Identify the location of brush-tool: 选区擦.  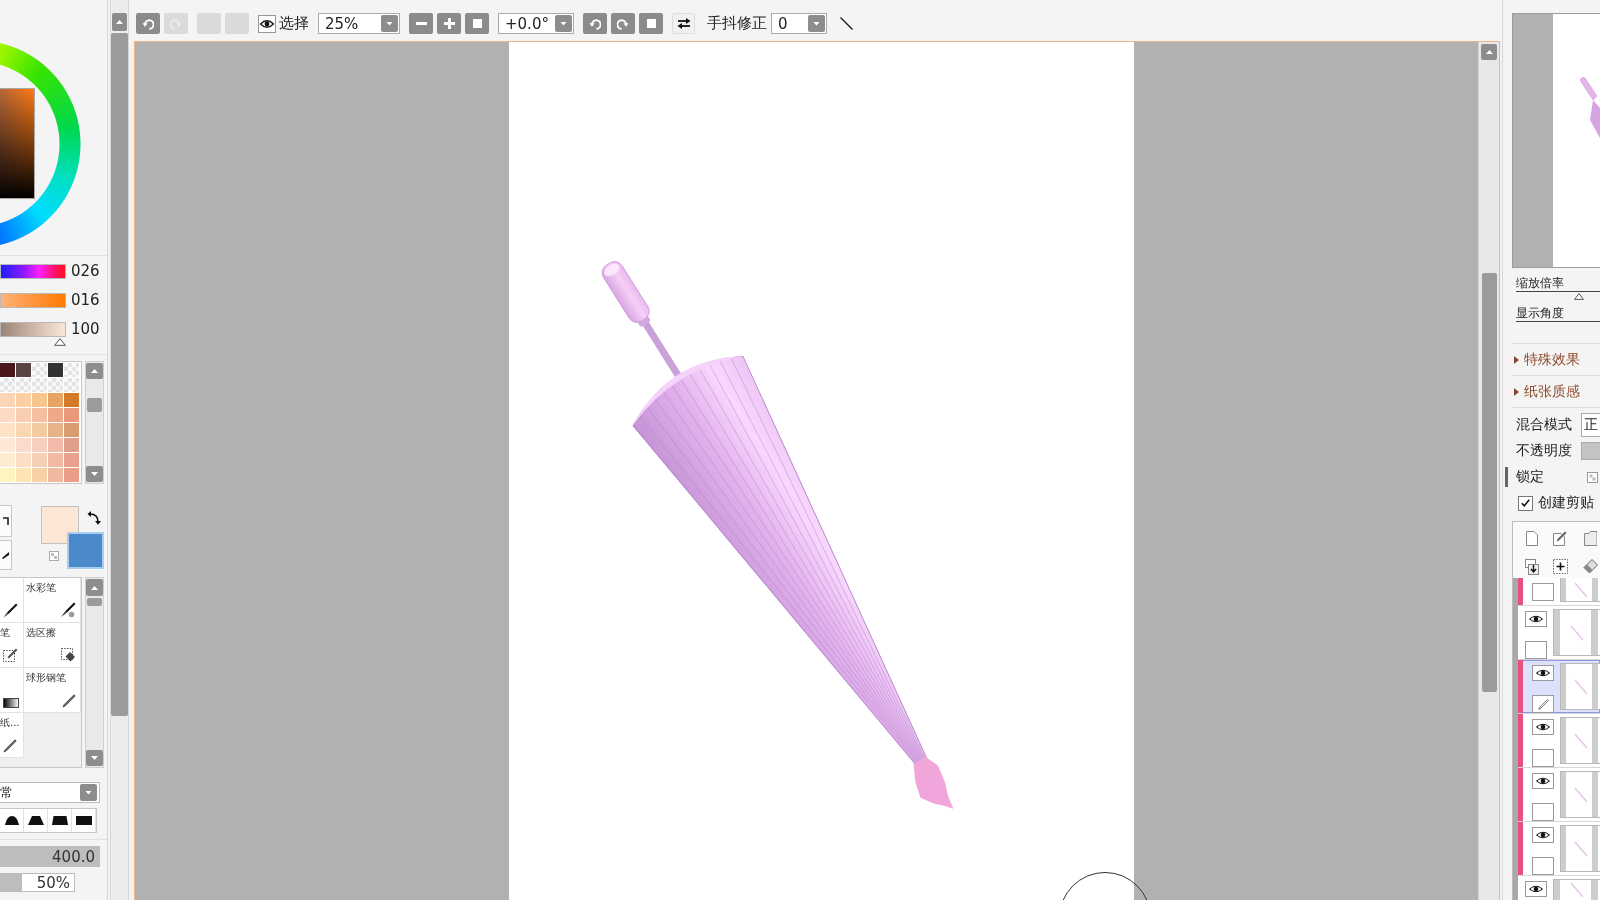
(52, 645).